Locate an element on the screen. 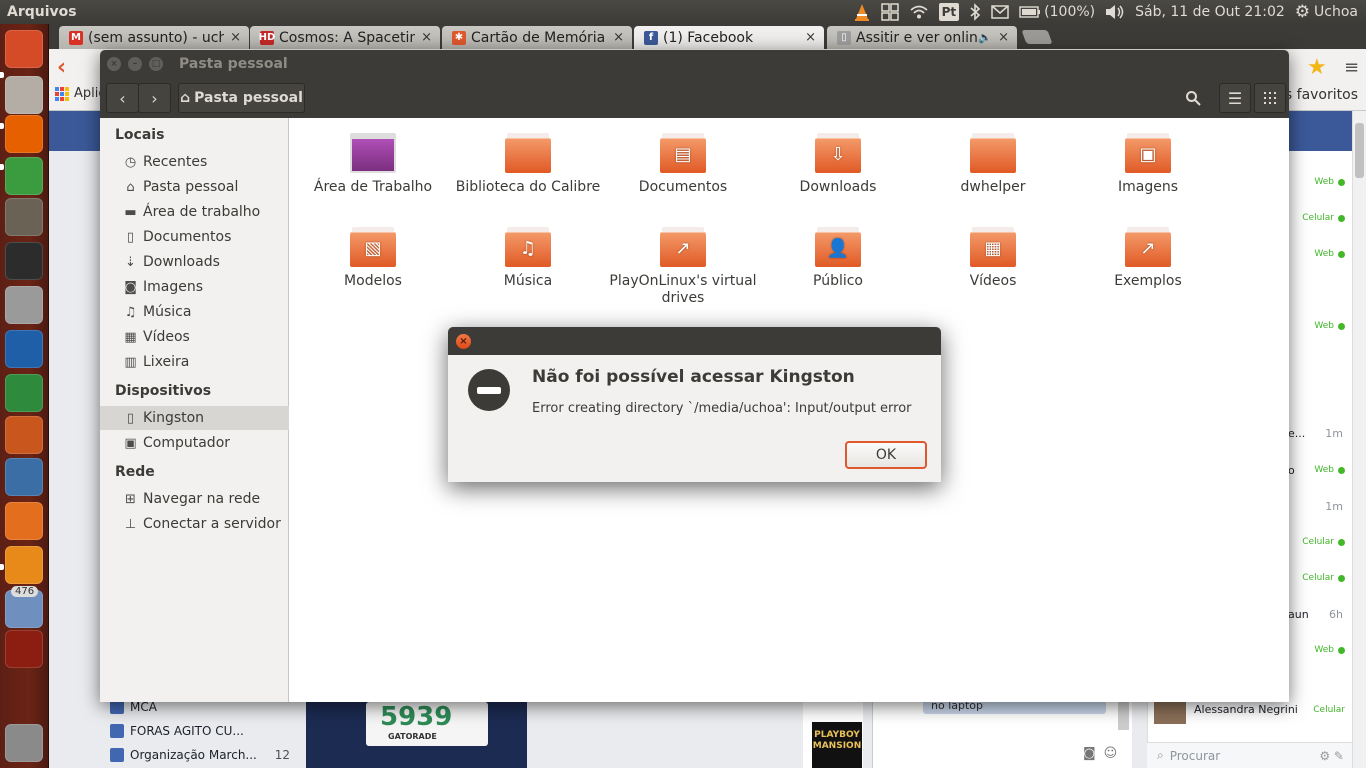 The image size is (1366, 768). gear-icon: ⚙ ✎ is located at coordinates (1331, 756).